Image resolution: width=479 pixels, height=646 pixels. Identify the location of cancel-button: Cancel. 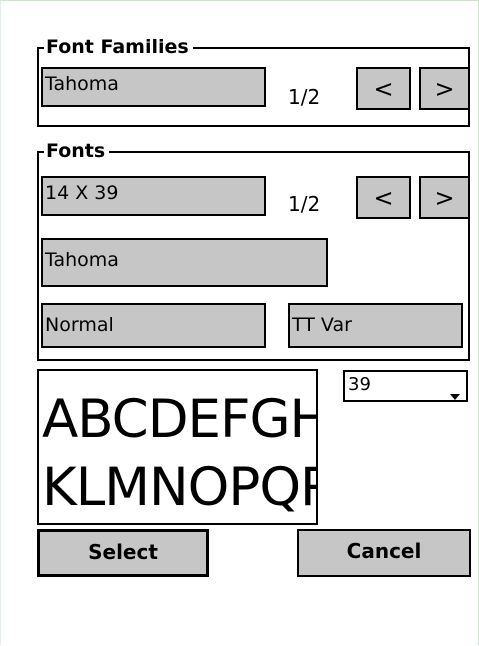
(384, 553).